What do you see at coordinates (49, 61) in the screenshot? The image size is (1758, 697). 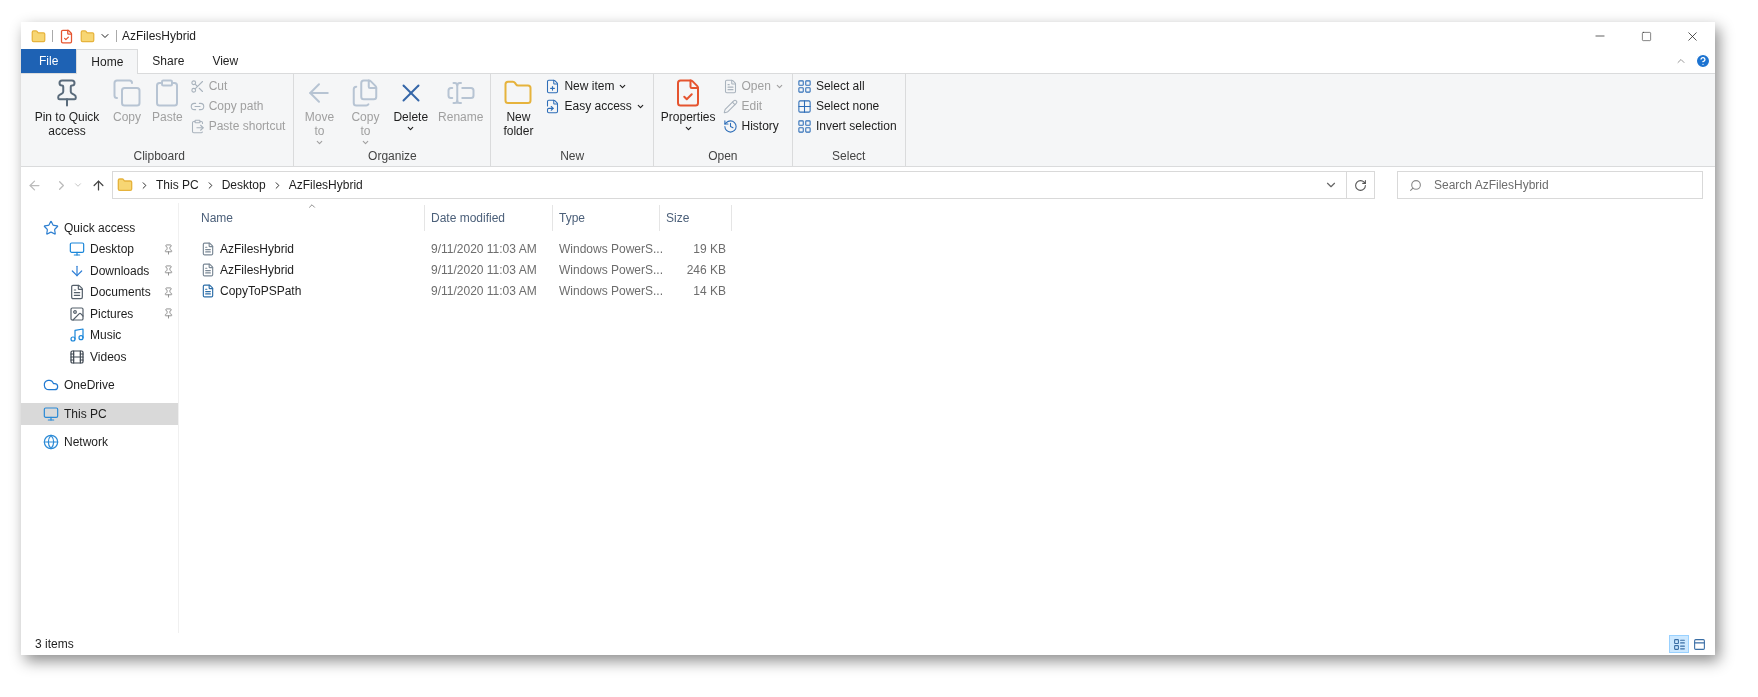 I see `ribbon-tab: File` at bounding box center [49, 61].